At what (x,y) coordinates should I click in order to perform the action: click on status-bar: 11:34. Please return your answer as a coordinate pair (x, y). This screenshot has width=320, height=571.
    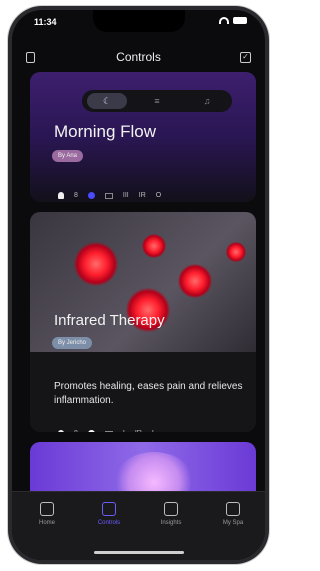
    Looking at the image, I should click on (138, 24).